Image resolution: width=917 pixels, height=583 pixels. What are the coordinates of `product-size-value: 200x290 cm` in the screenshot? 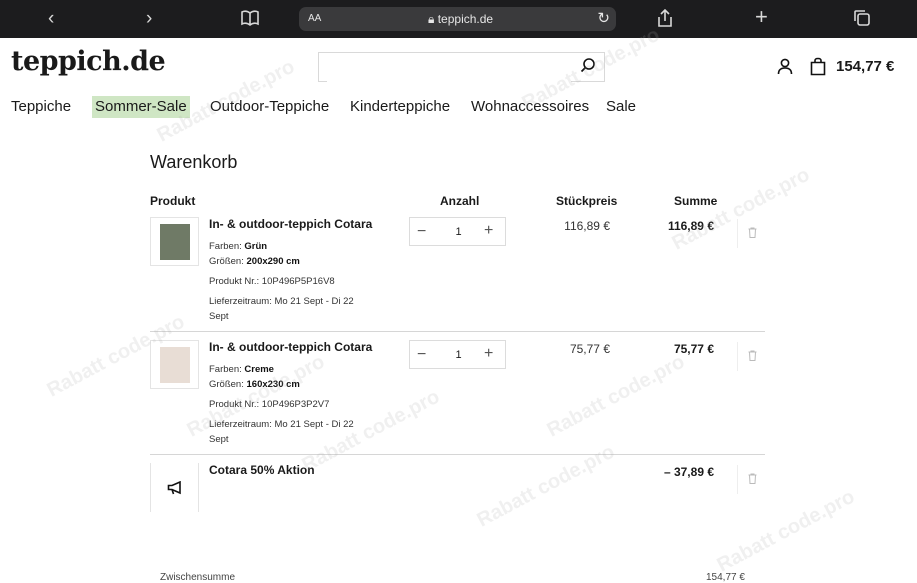 It's located at (273, 261).